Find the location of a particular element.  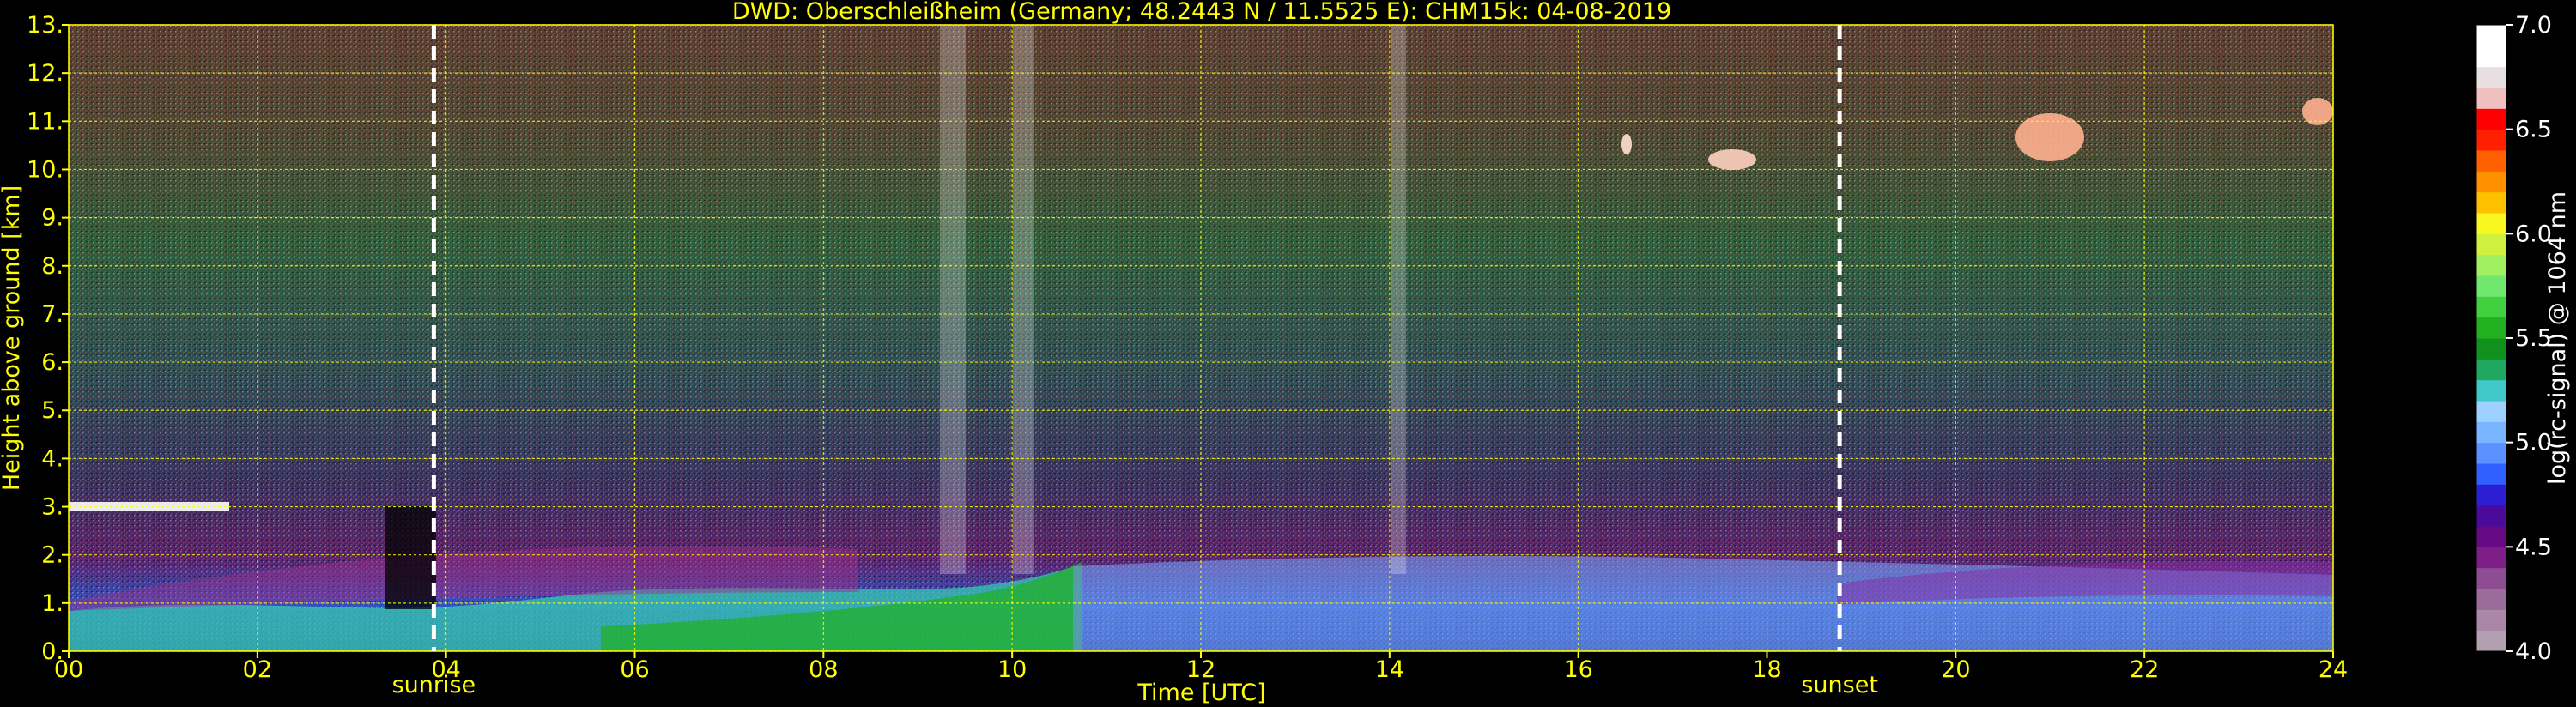

x-tick-label: 04 is located at coordinates (445, 670).